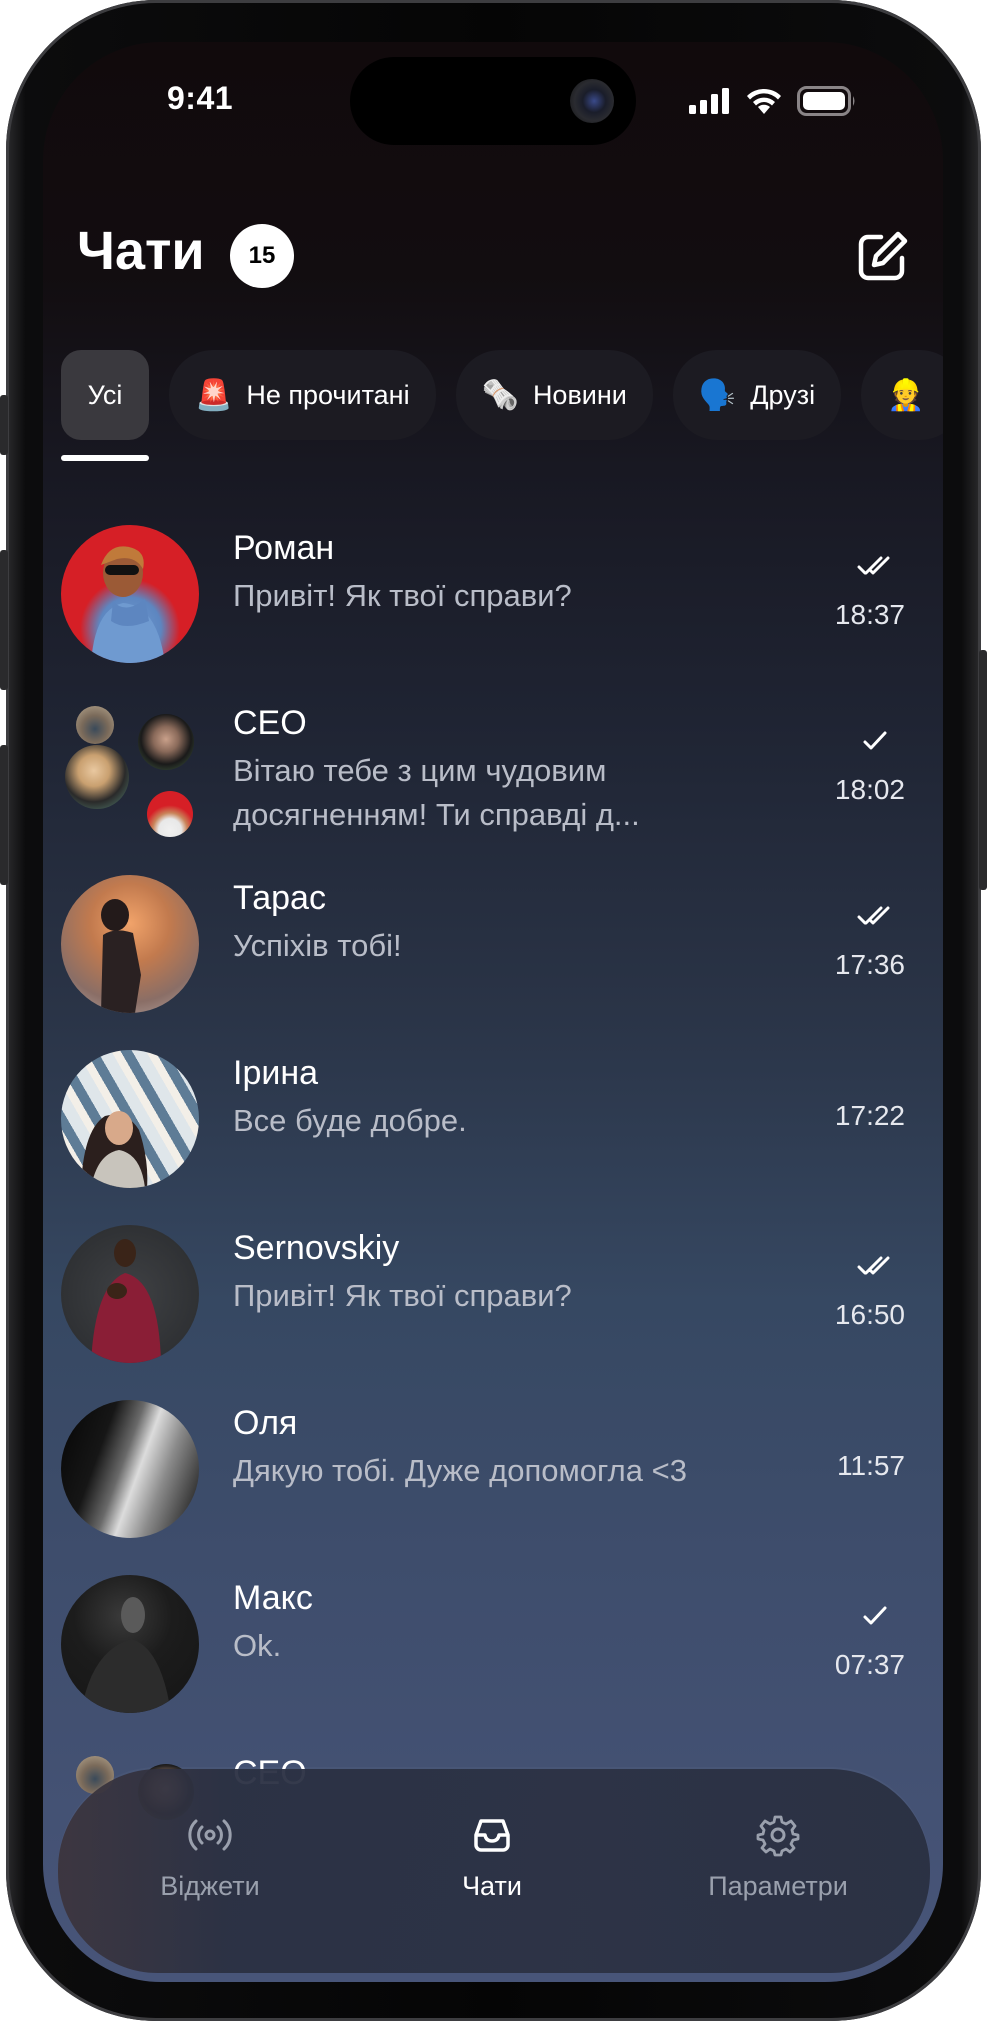 The height and width of the screenshot is (2021, 987). I want to click on active-tab-indicator, so click(105, 458).